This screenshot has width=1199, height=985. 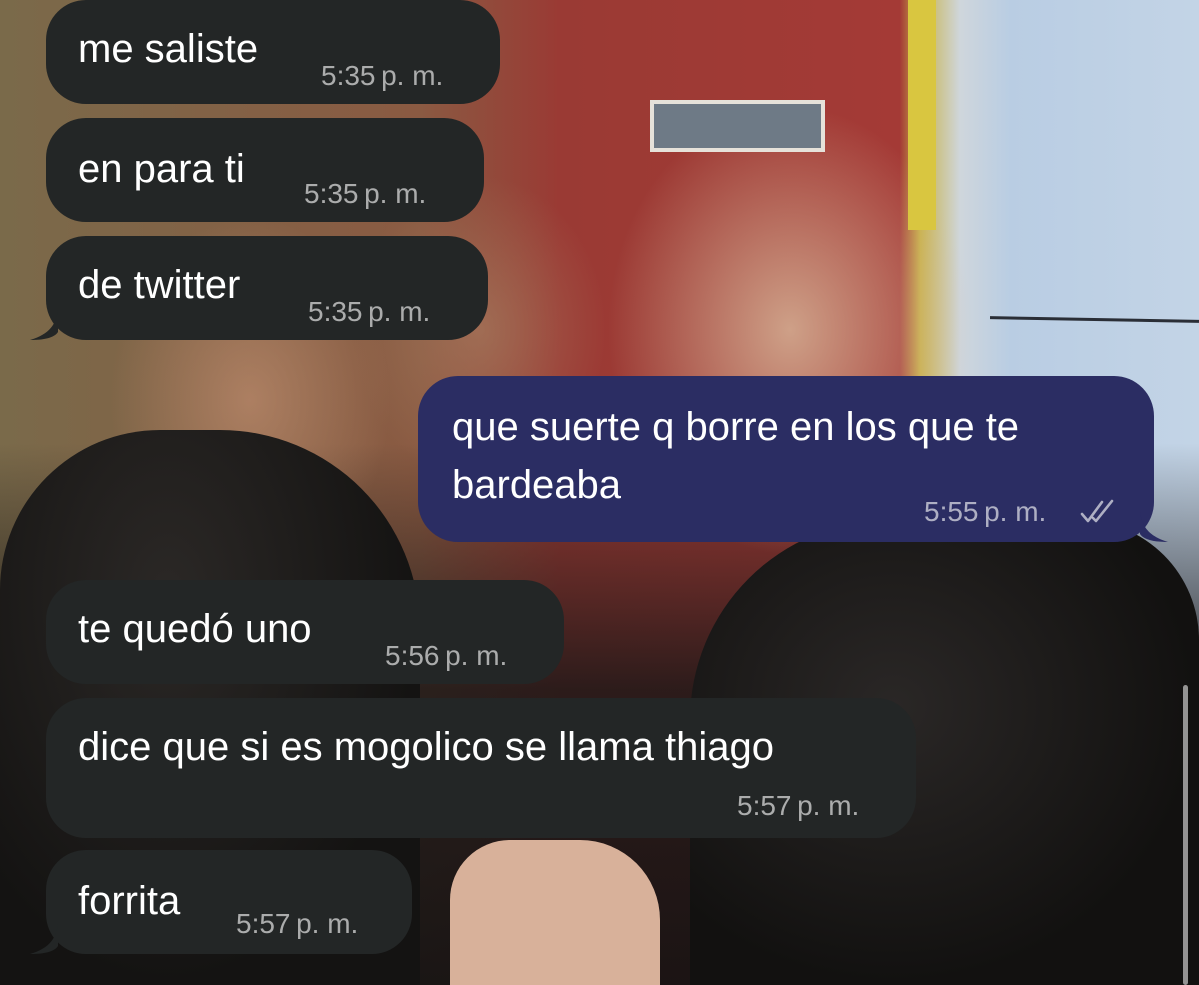 I want to click on message-bubble-incoming: te quedó uno 5:56 p. m., so click(x=305, y=632).